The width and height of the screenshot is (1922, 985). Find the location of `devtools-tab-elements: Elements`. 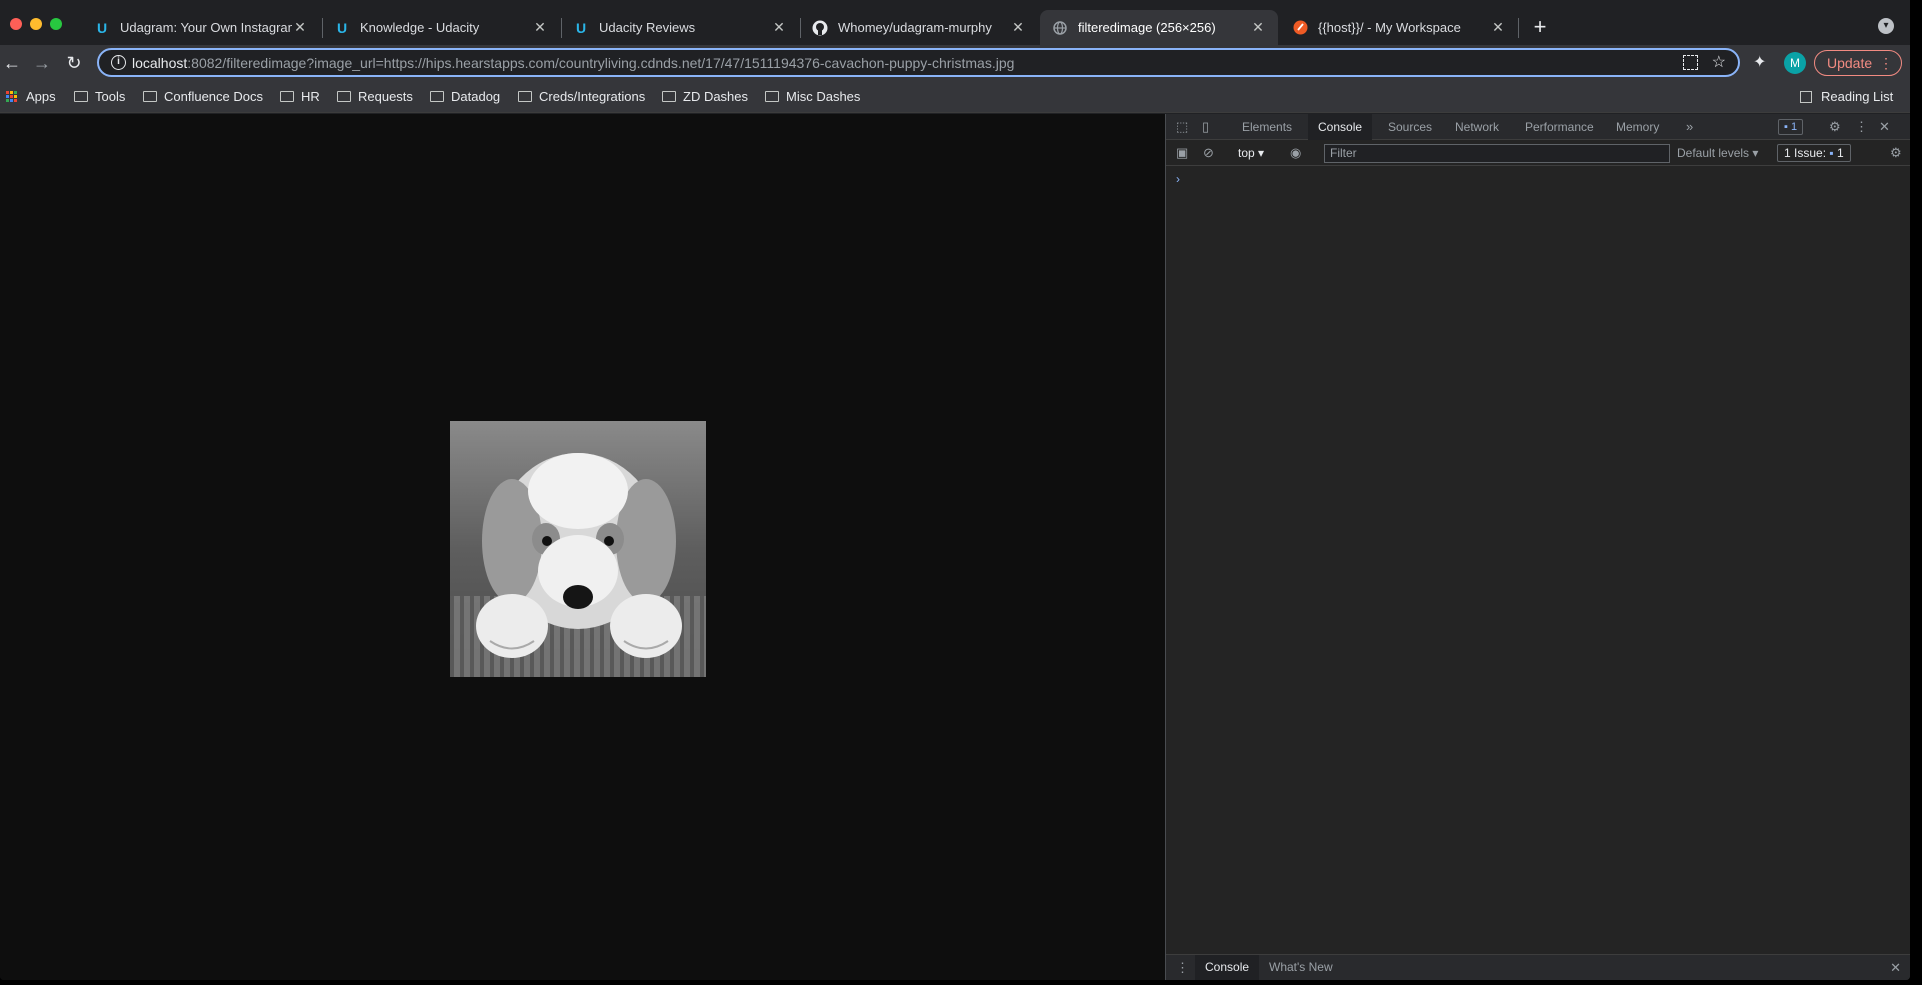

devtools-tab-elements: Elements is located at coordinates (1267, 127).